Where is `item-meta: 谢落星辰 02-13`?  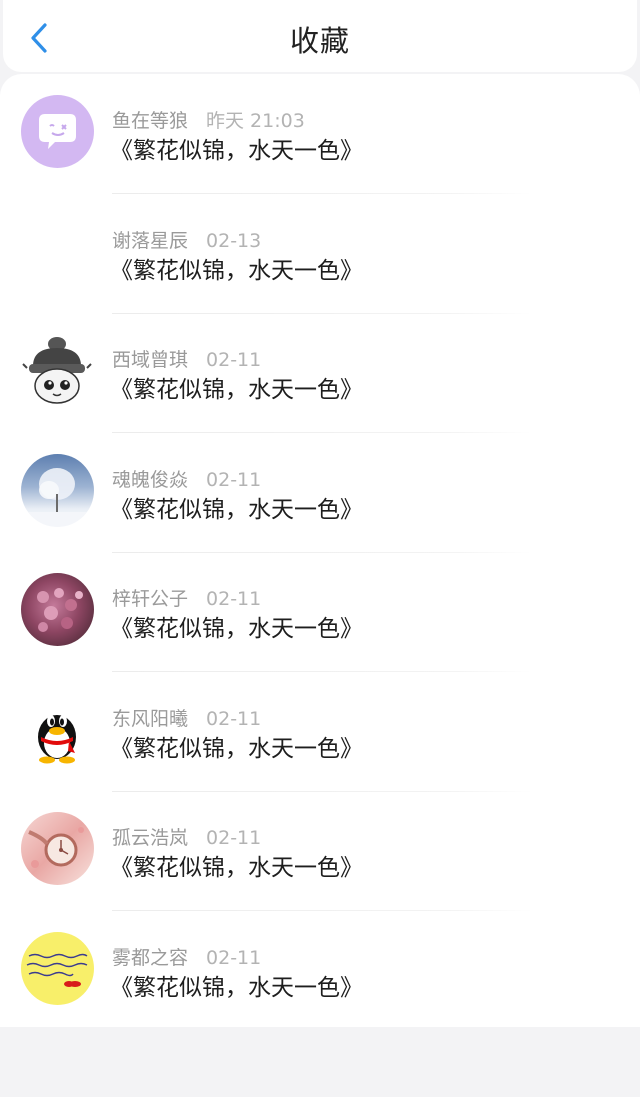 item-meta: 谢落星辰 02-13 is located at coordinates (186, 239).